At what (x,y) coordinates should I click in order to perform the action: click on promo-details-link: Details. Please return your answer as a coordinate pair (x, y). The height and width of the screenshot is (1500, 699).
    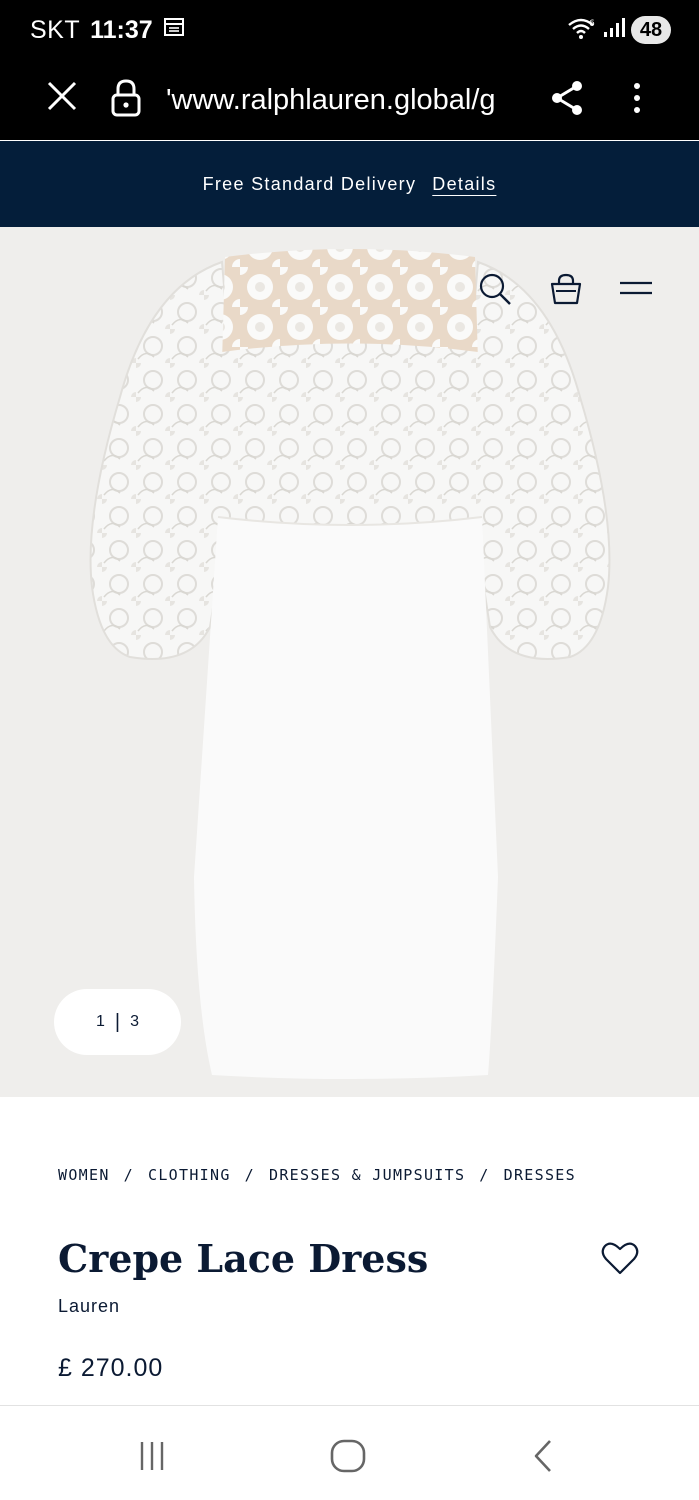
    Looking at the image, I should click on (464, 184).